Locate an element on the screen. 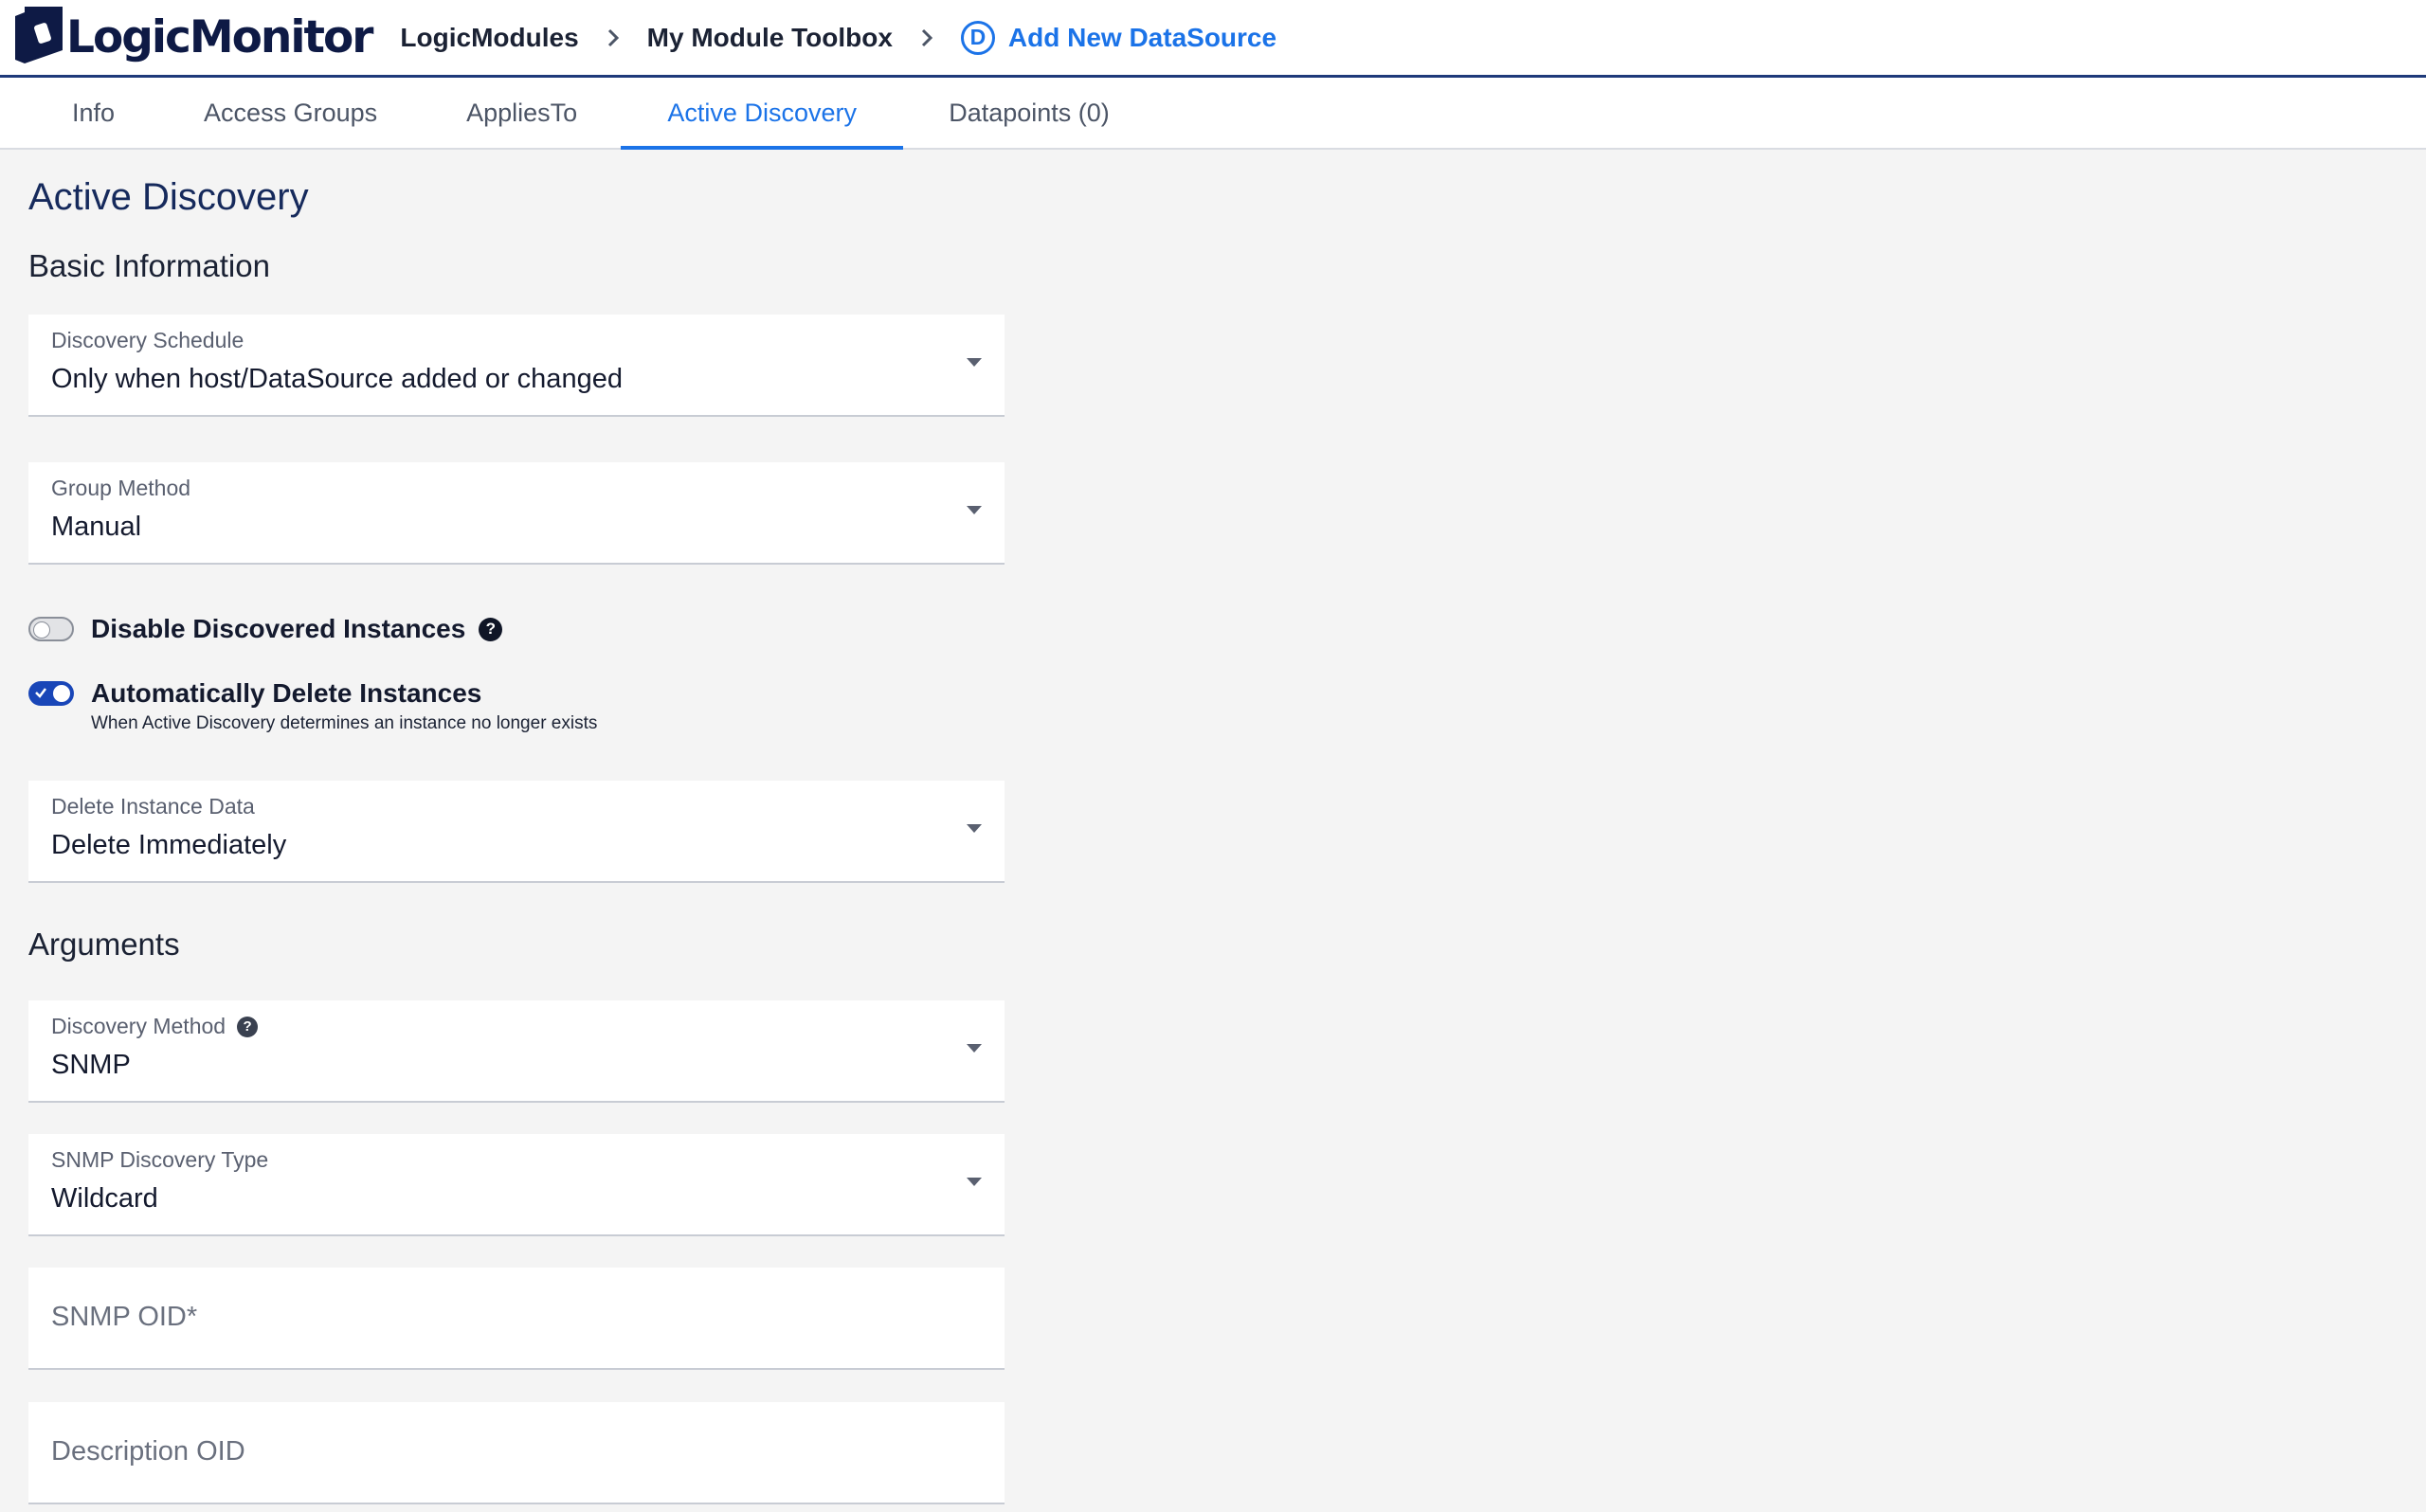  tab-datapoints: Datapoints (0) is located at coordinates (1029, 113).